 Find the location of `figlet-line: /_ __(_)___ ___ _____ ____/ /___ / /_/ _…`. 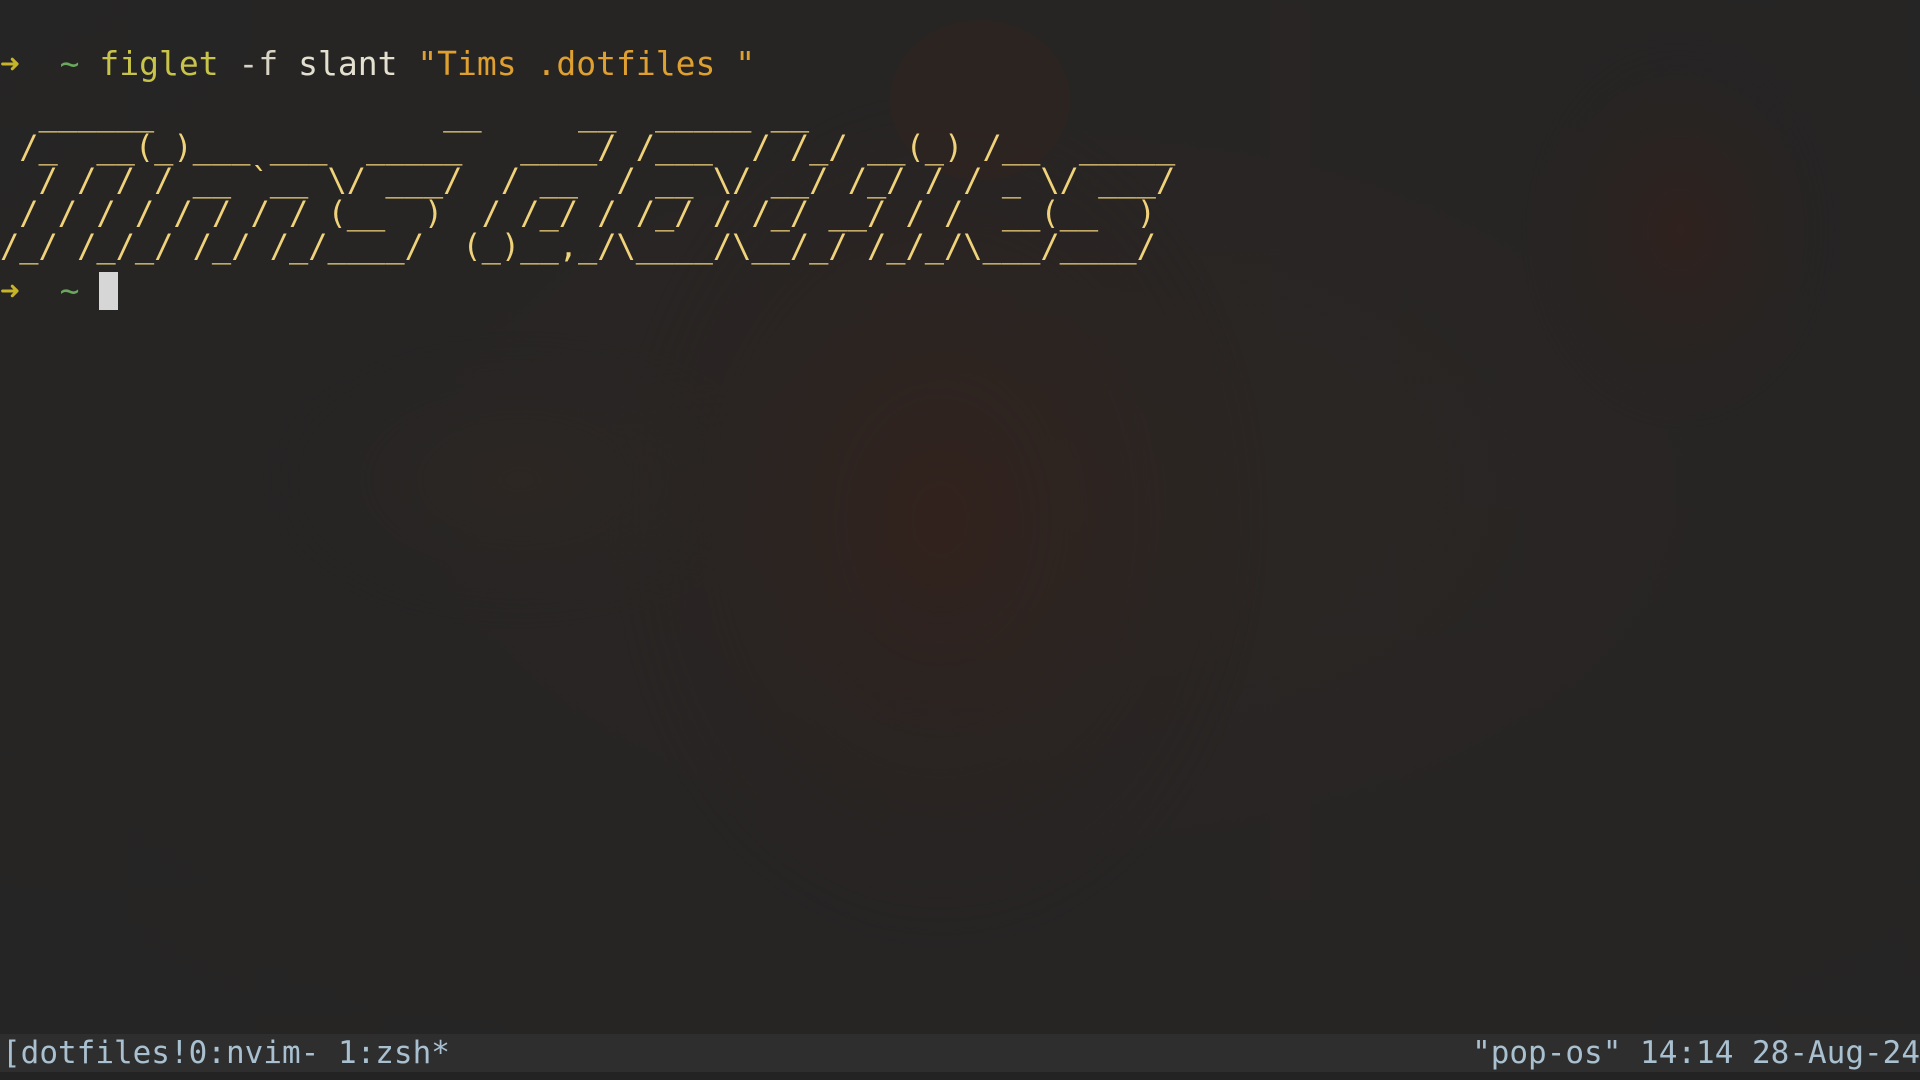

figlet-line: /_ __(_)___ ___ _____ ____/ /___ / /_/ _… is located at coordinates (588, 147).